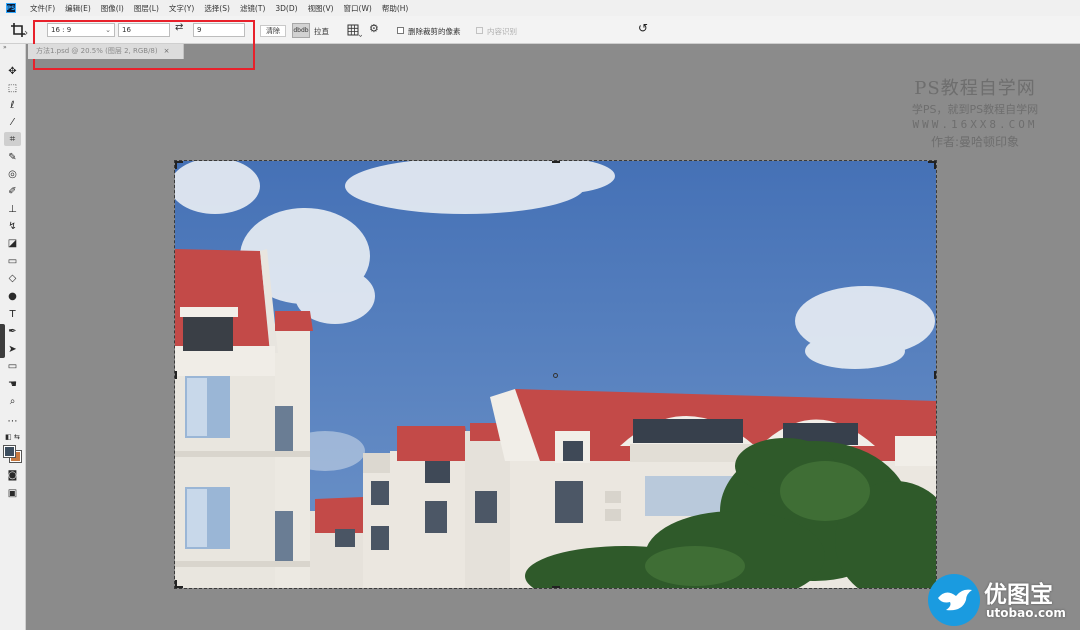  I want to click on crop-handle-top-right-vertical, so click(935, 165).